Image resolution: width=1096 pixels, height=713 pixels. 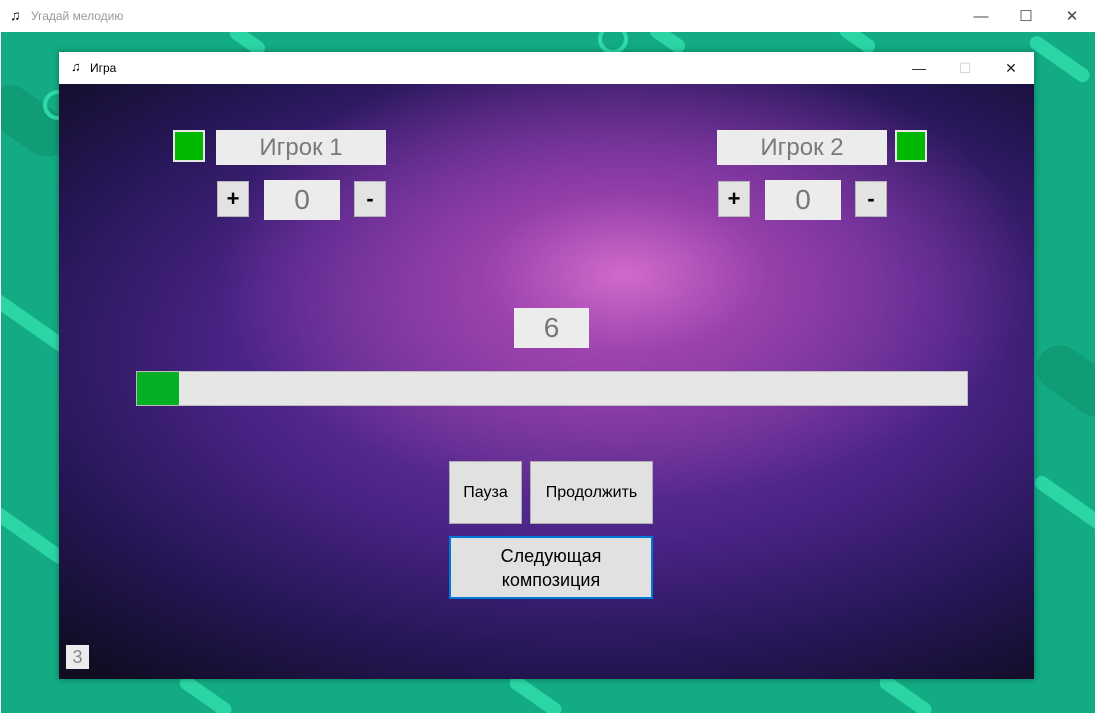 I want to click on player1-name: Игрок 1, so click(x=301, y=147).